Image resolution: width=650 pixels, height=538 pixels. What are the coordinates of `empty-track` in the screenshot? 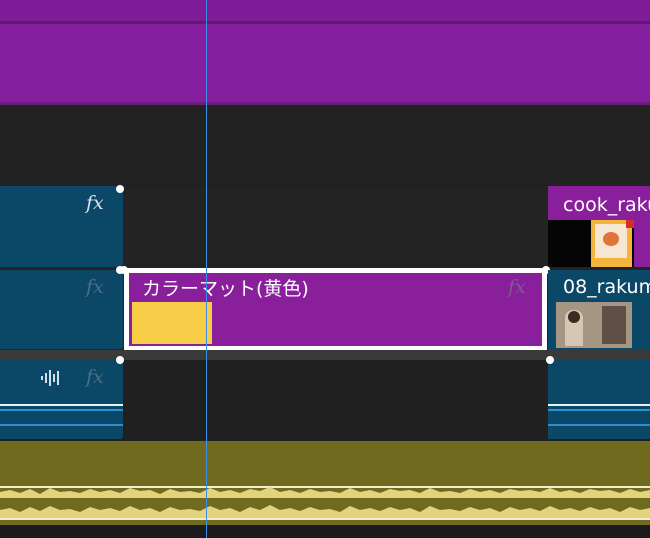 It's located at (325, 145).